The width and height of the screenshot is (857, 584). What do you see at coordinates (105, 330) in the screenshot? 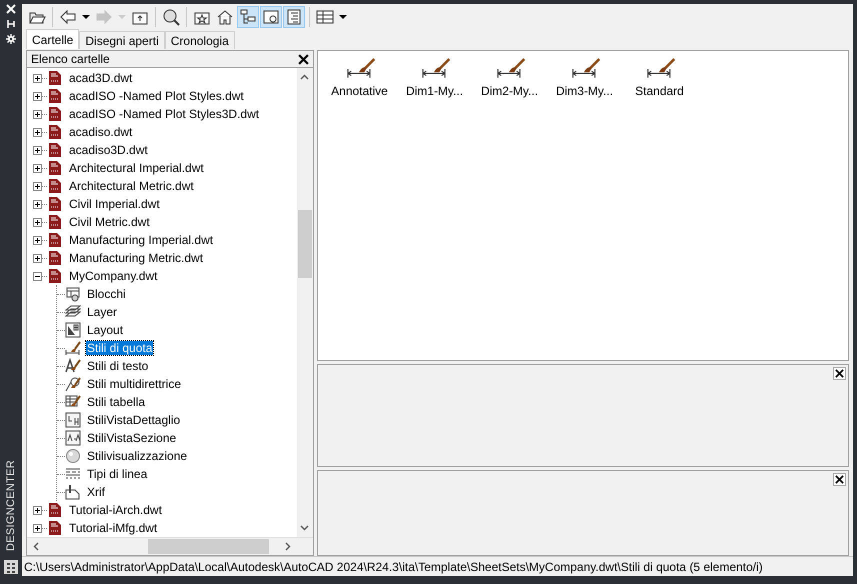
I see `tree-item: Layout` at bounding box center [105, 330].